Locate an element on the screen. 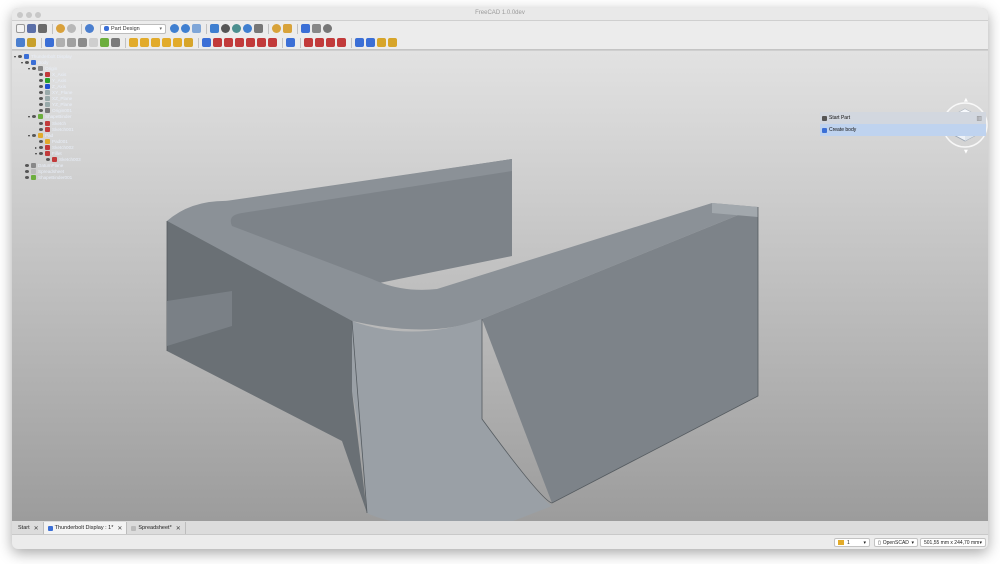 The width and height of the screenshot is (1000, 564). refresh-icon is located at coordinates (89, 28).